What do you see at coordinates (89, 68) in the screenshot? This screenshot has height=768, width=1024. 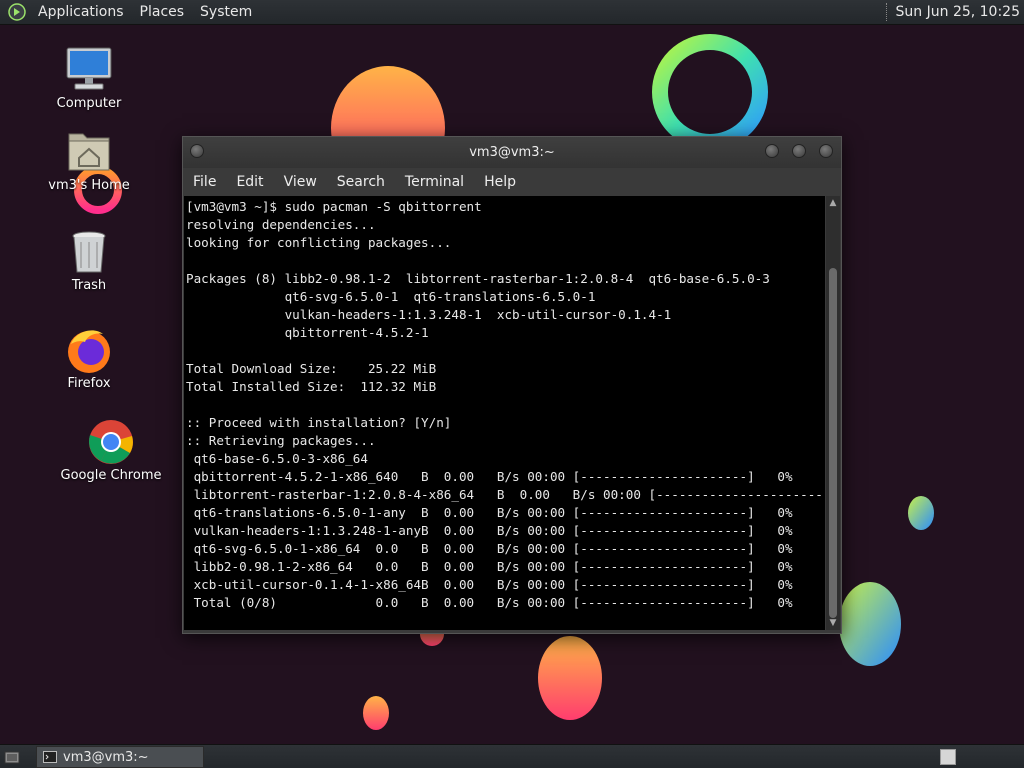 I see `computer-icon` at bounding box center [89, 68].